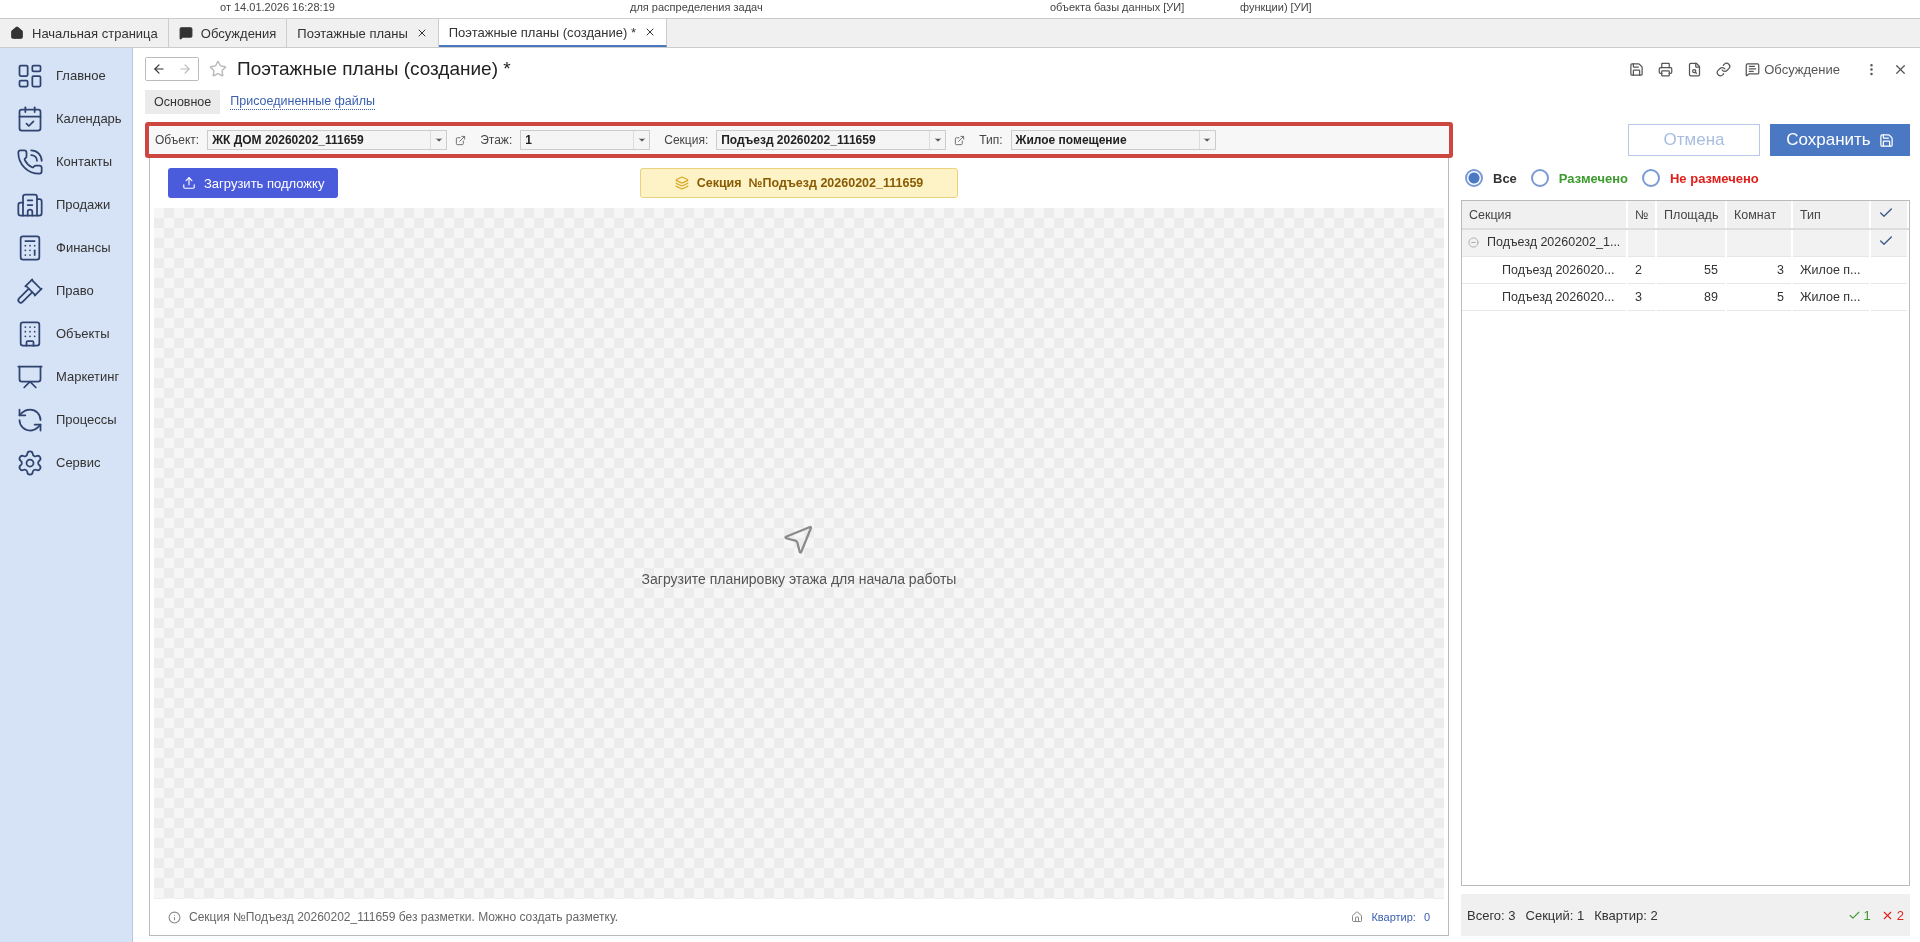 Image resolution: width=1920 pixels, height=942 pixels. I want to click on table-cell: 2, so click(1638, 269).